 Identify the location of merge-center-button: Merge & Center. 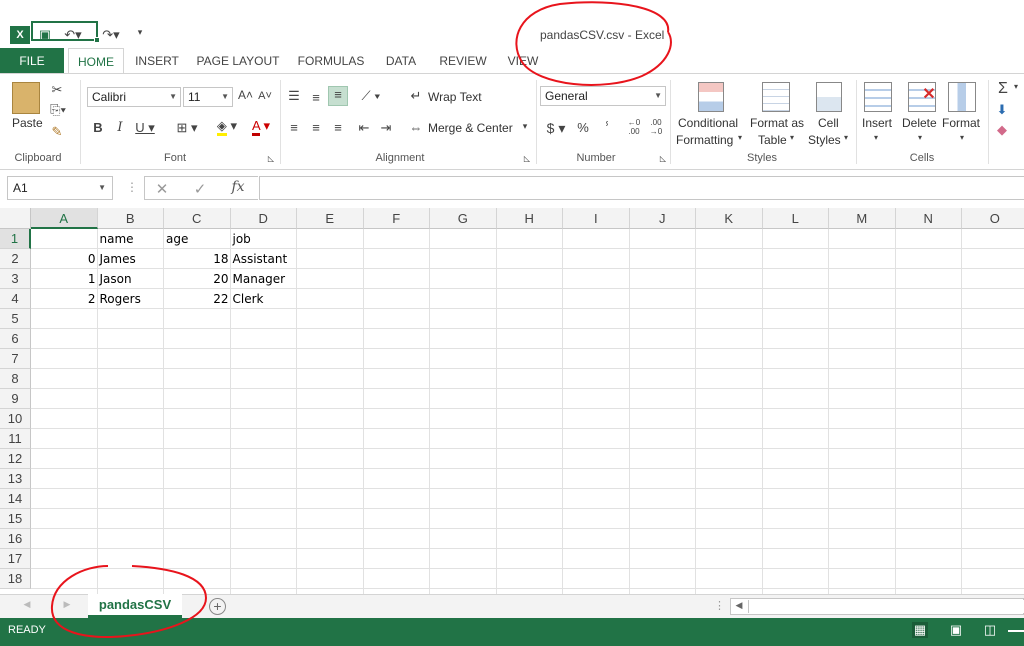
(470, 128).